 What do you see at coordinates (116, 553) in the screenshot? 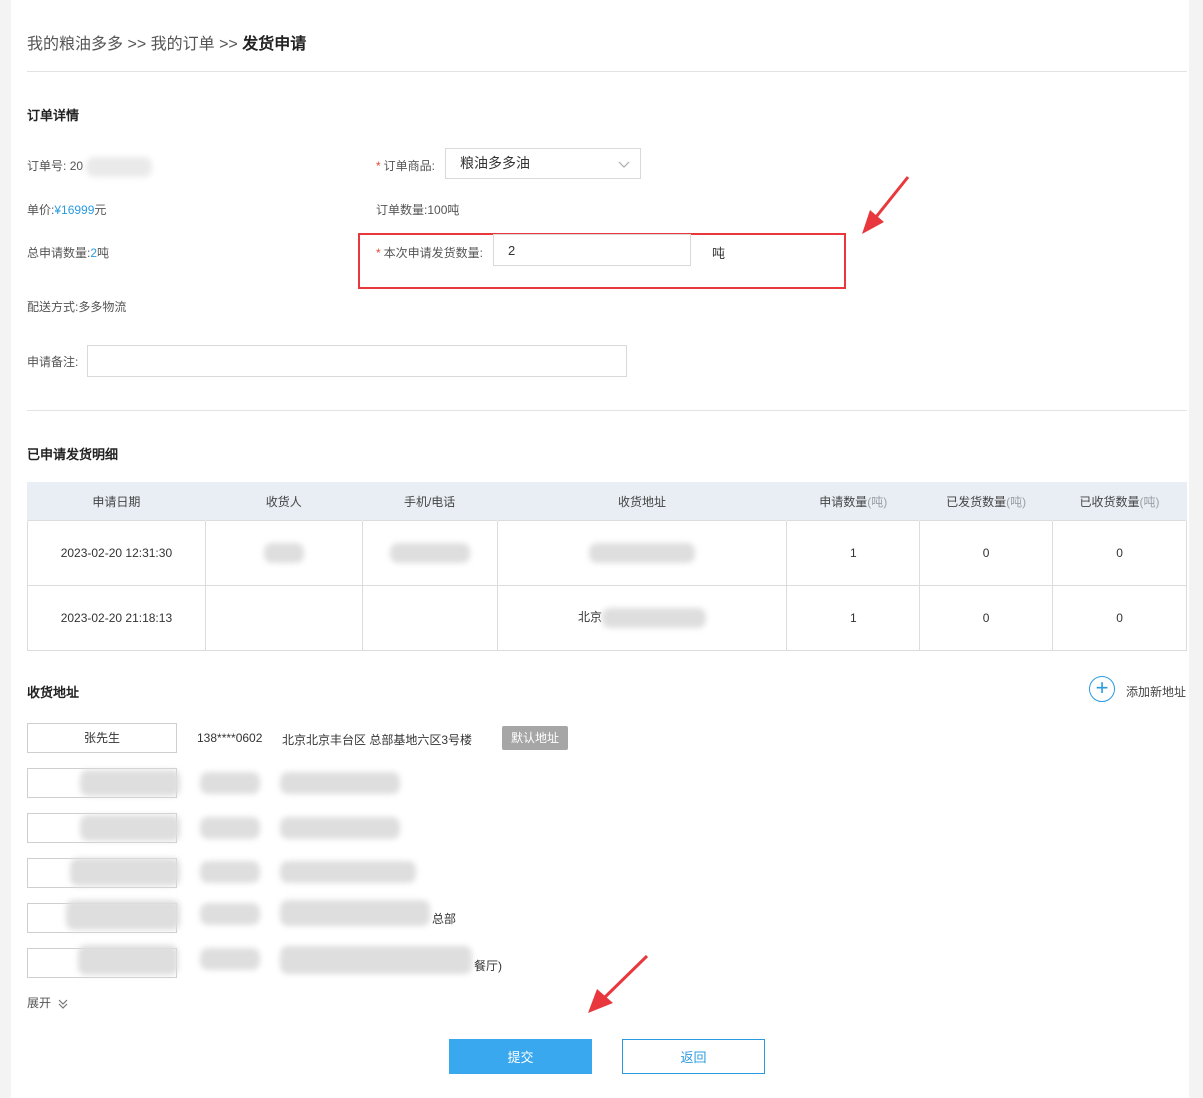
I see `cell-date: 2023-02-20 12:31:30` at bounding box center [116, 553].